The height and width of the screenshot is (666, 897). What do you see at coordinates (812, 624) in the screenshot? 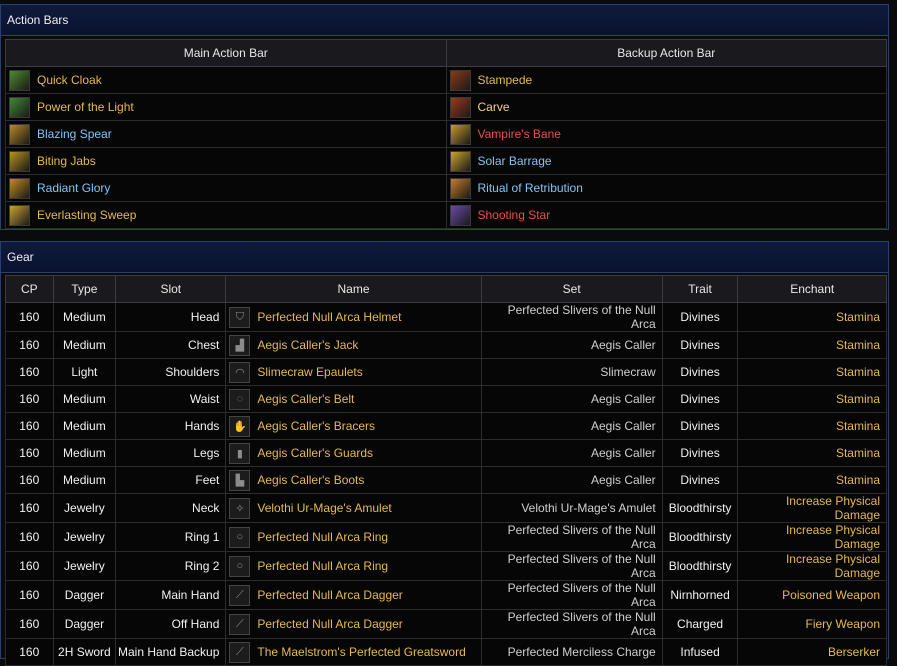
I see `enchant-cell: Fiery Weapon` at bounding box center [812, 624].